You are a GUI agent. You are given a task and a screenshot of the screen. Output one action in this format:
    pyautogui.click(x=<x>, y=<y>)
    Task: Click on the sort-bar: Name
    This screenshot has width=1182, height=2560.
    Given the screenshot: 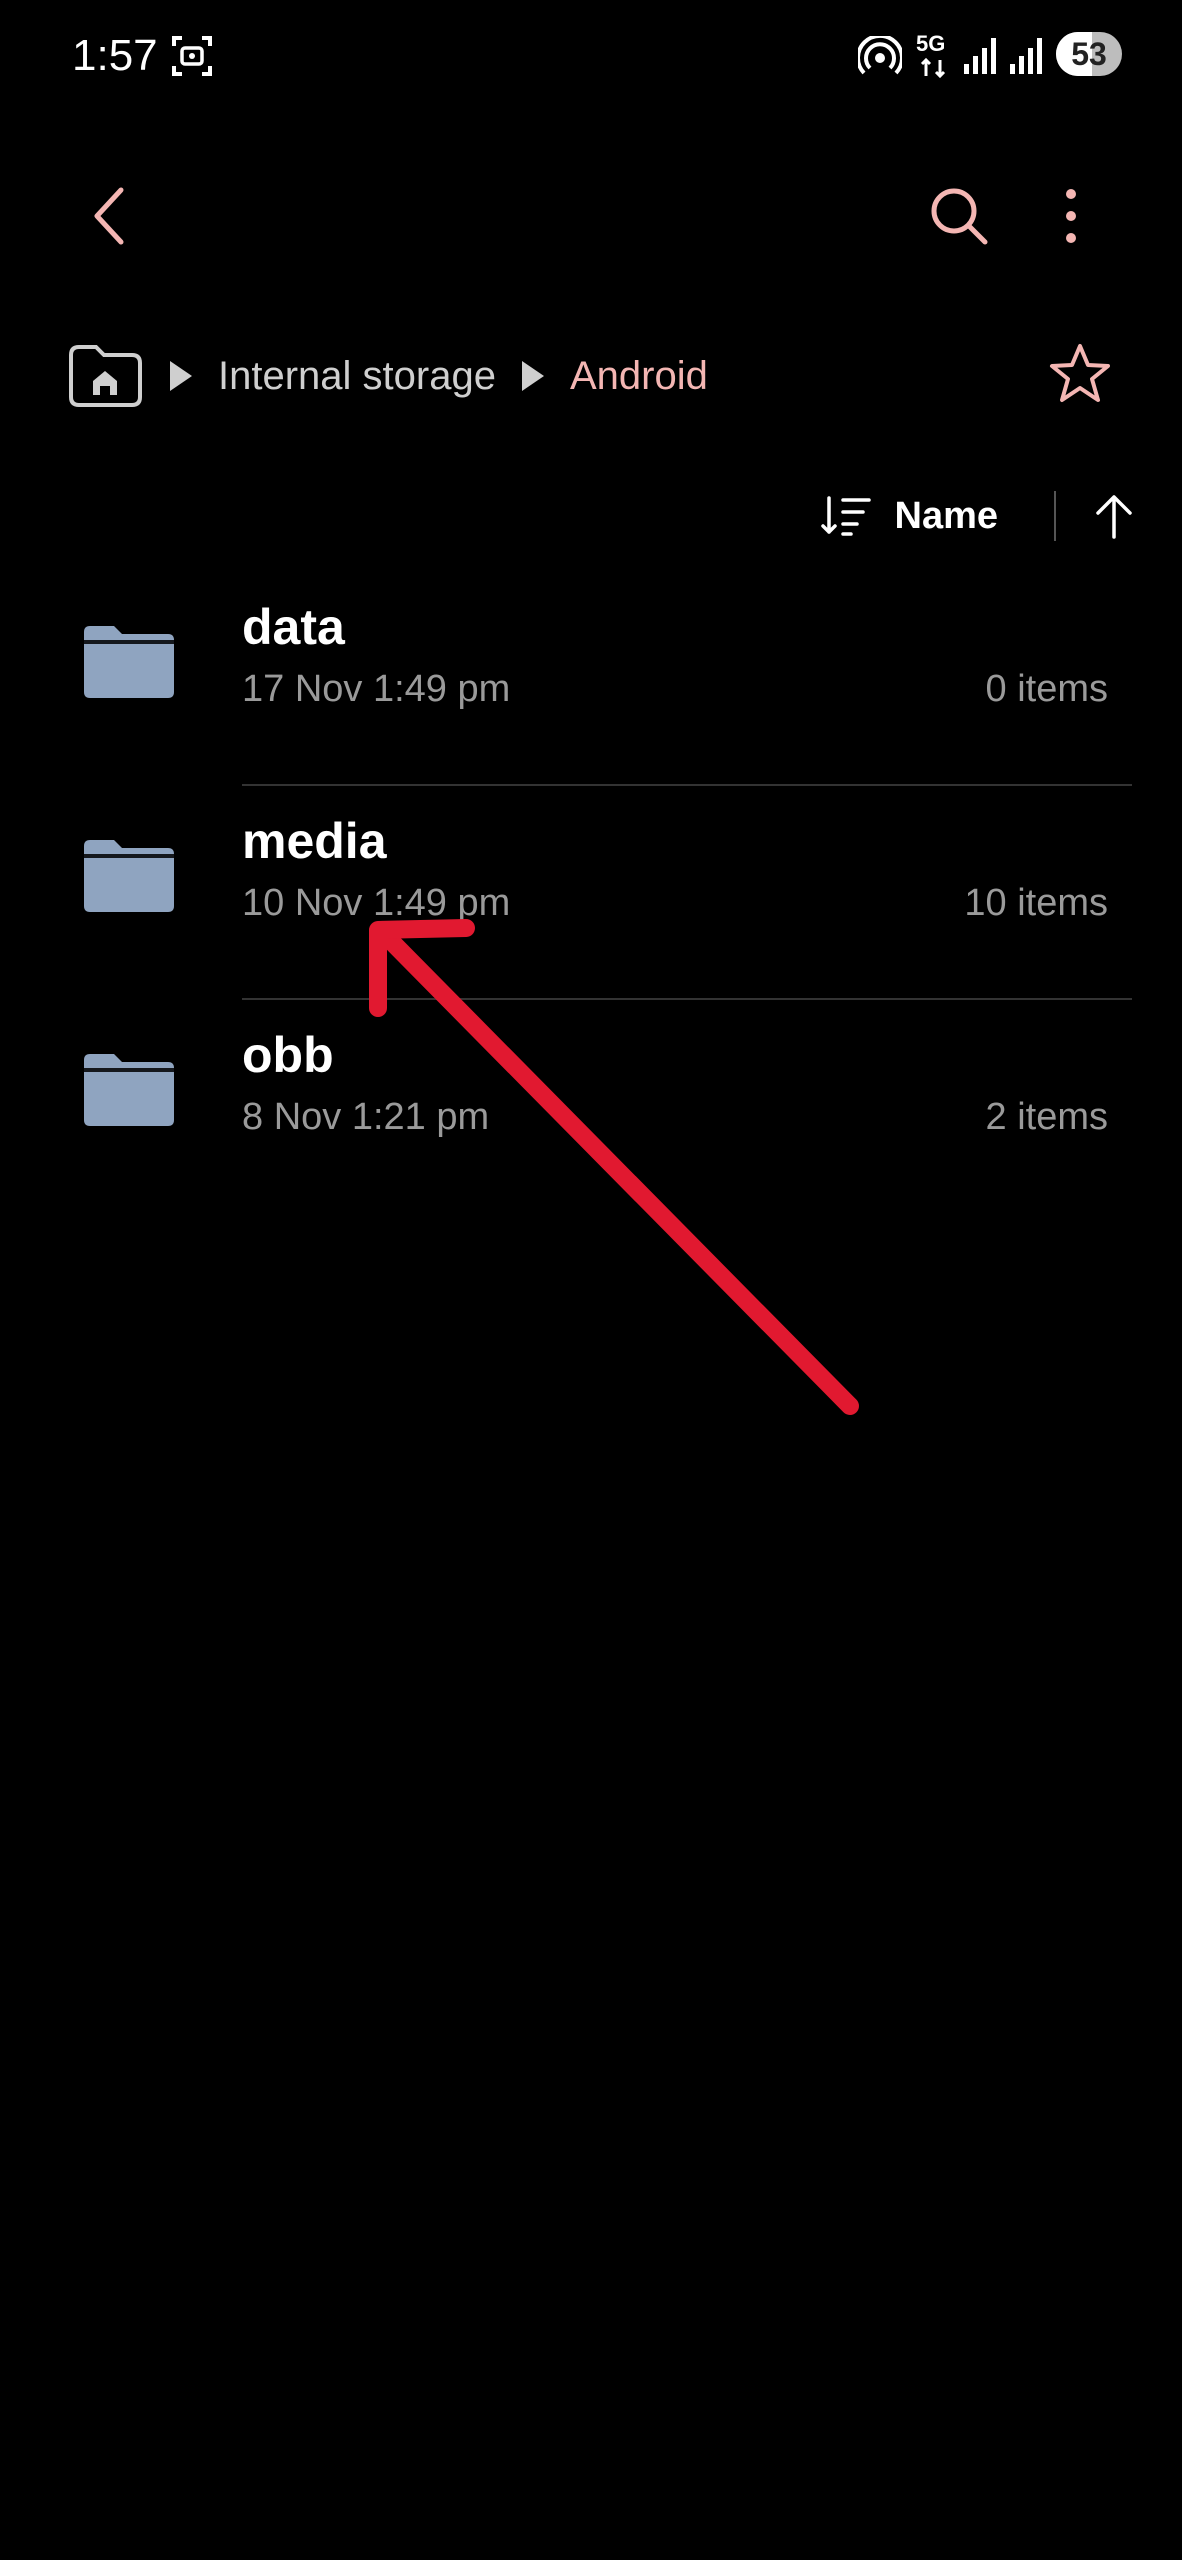 What is the action you would take?
    pyautogui.click(x=977, y=516)
    